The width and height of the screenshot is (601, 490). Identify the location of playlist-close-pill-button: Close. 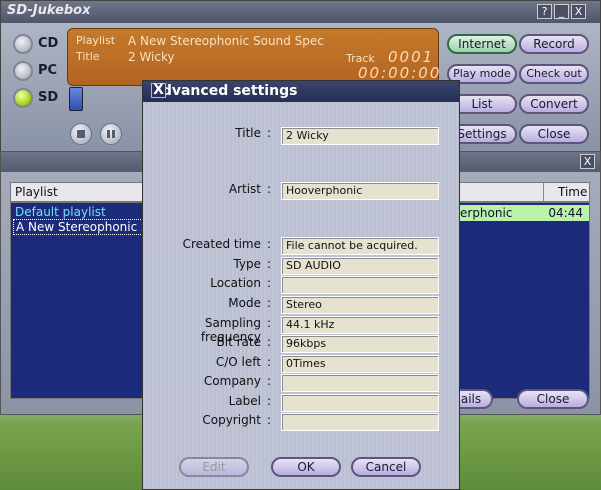
(553, 399).